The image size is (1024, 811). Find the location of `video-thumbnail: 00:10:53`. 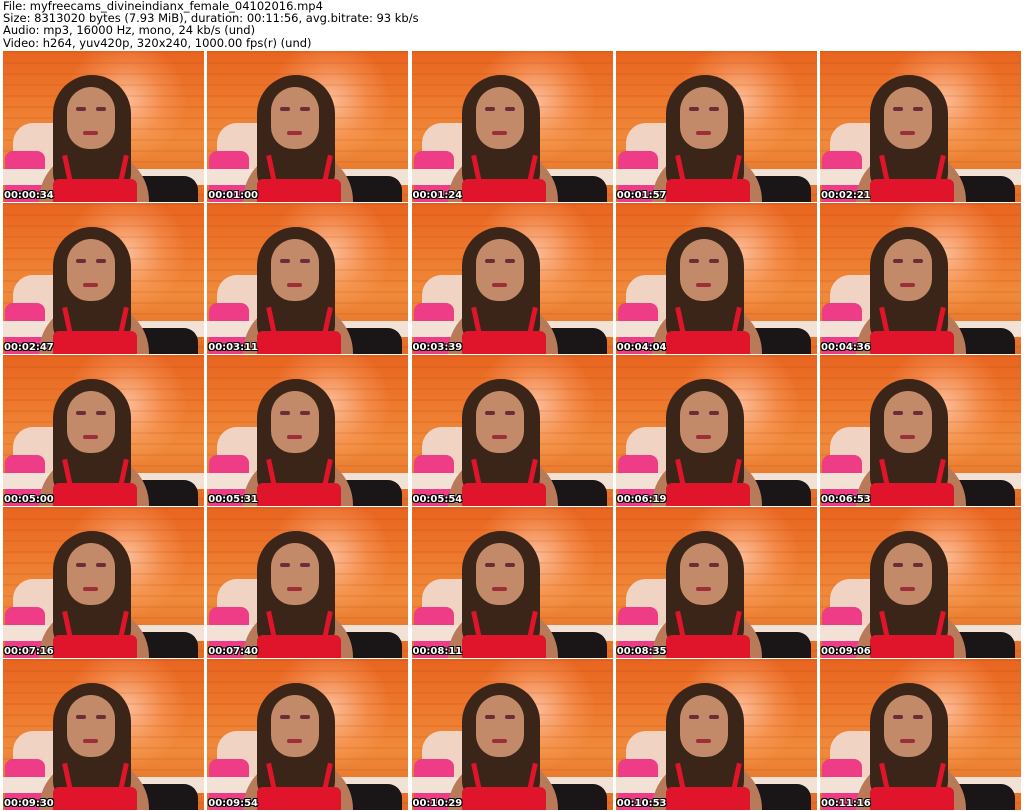

video-thumbnail: 00:10:53 is located at coordinates (716, 734).